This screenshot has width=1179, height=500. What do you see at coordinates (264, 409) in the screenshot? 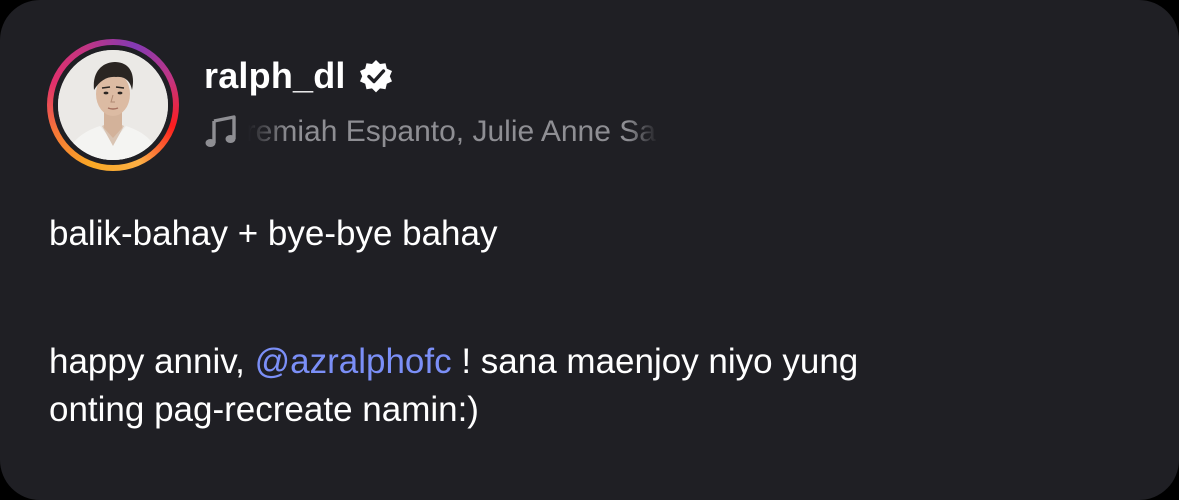
I see `caption-line-3: onting pag-recreate namin:)` at bounding box center [264, 409].